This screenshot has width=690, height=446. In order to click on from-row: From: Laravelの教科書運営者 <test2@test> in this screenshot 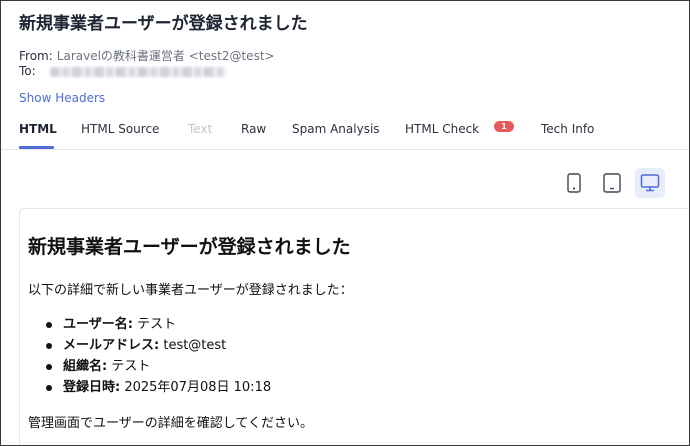, I will do `click(147, 55)`.